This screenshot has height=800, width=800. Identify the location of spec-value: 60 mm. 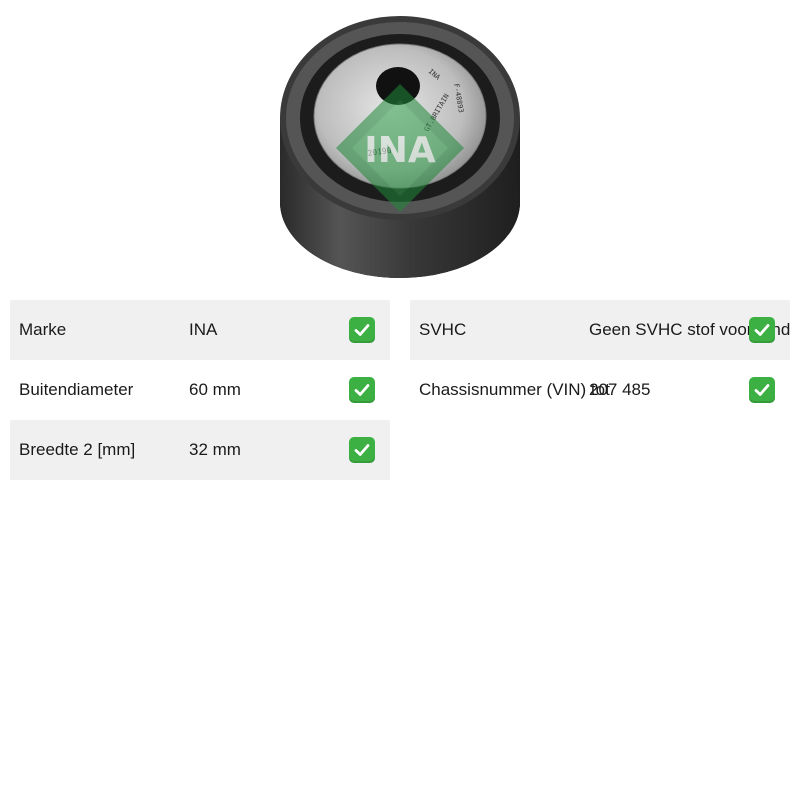
(215, 389).